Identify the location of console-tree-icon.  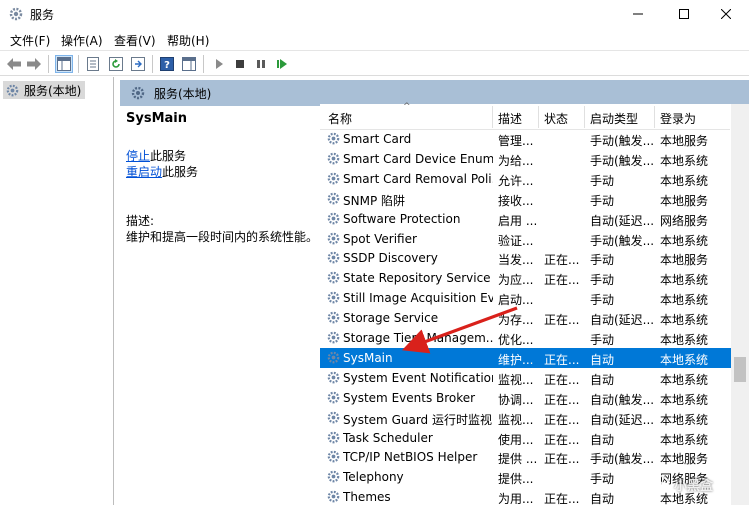
(64, 64).